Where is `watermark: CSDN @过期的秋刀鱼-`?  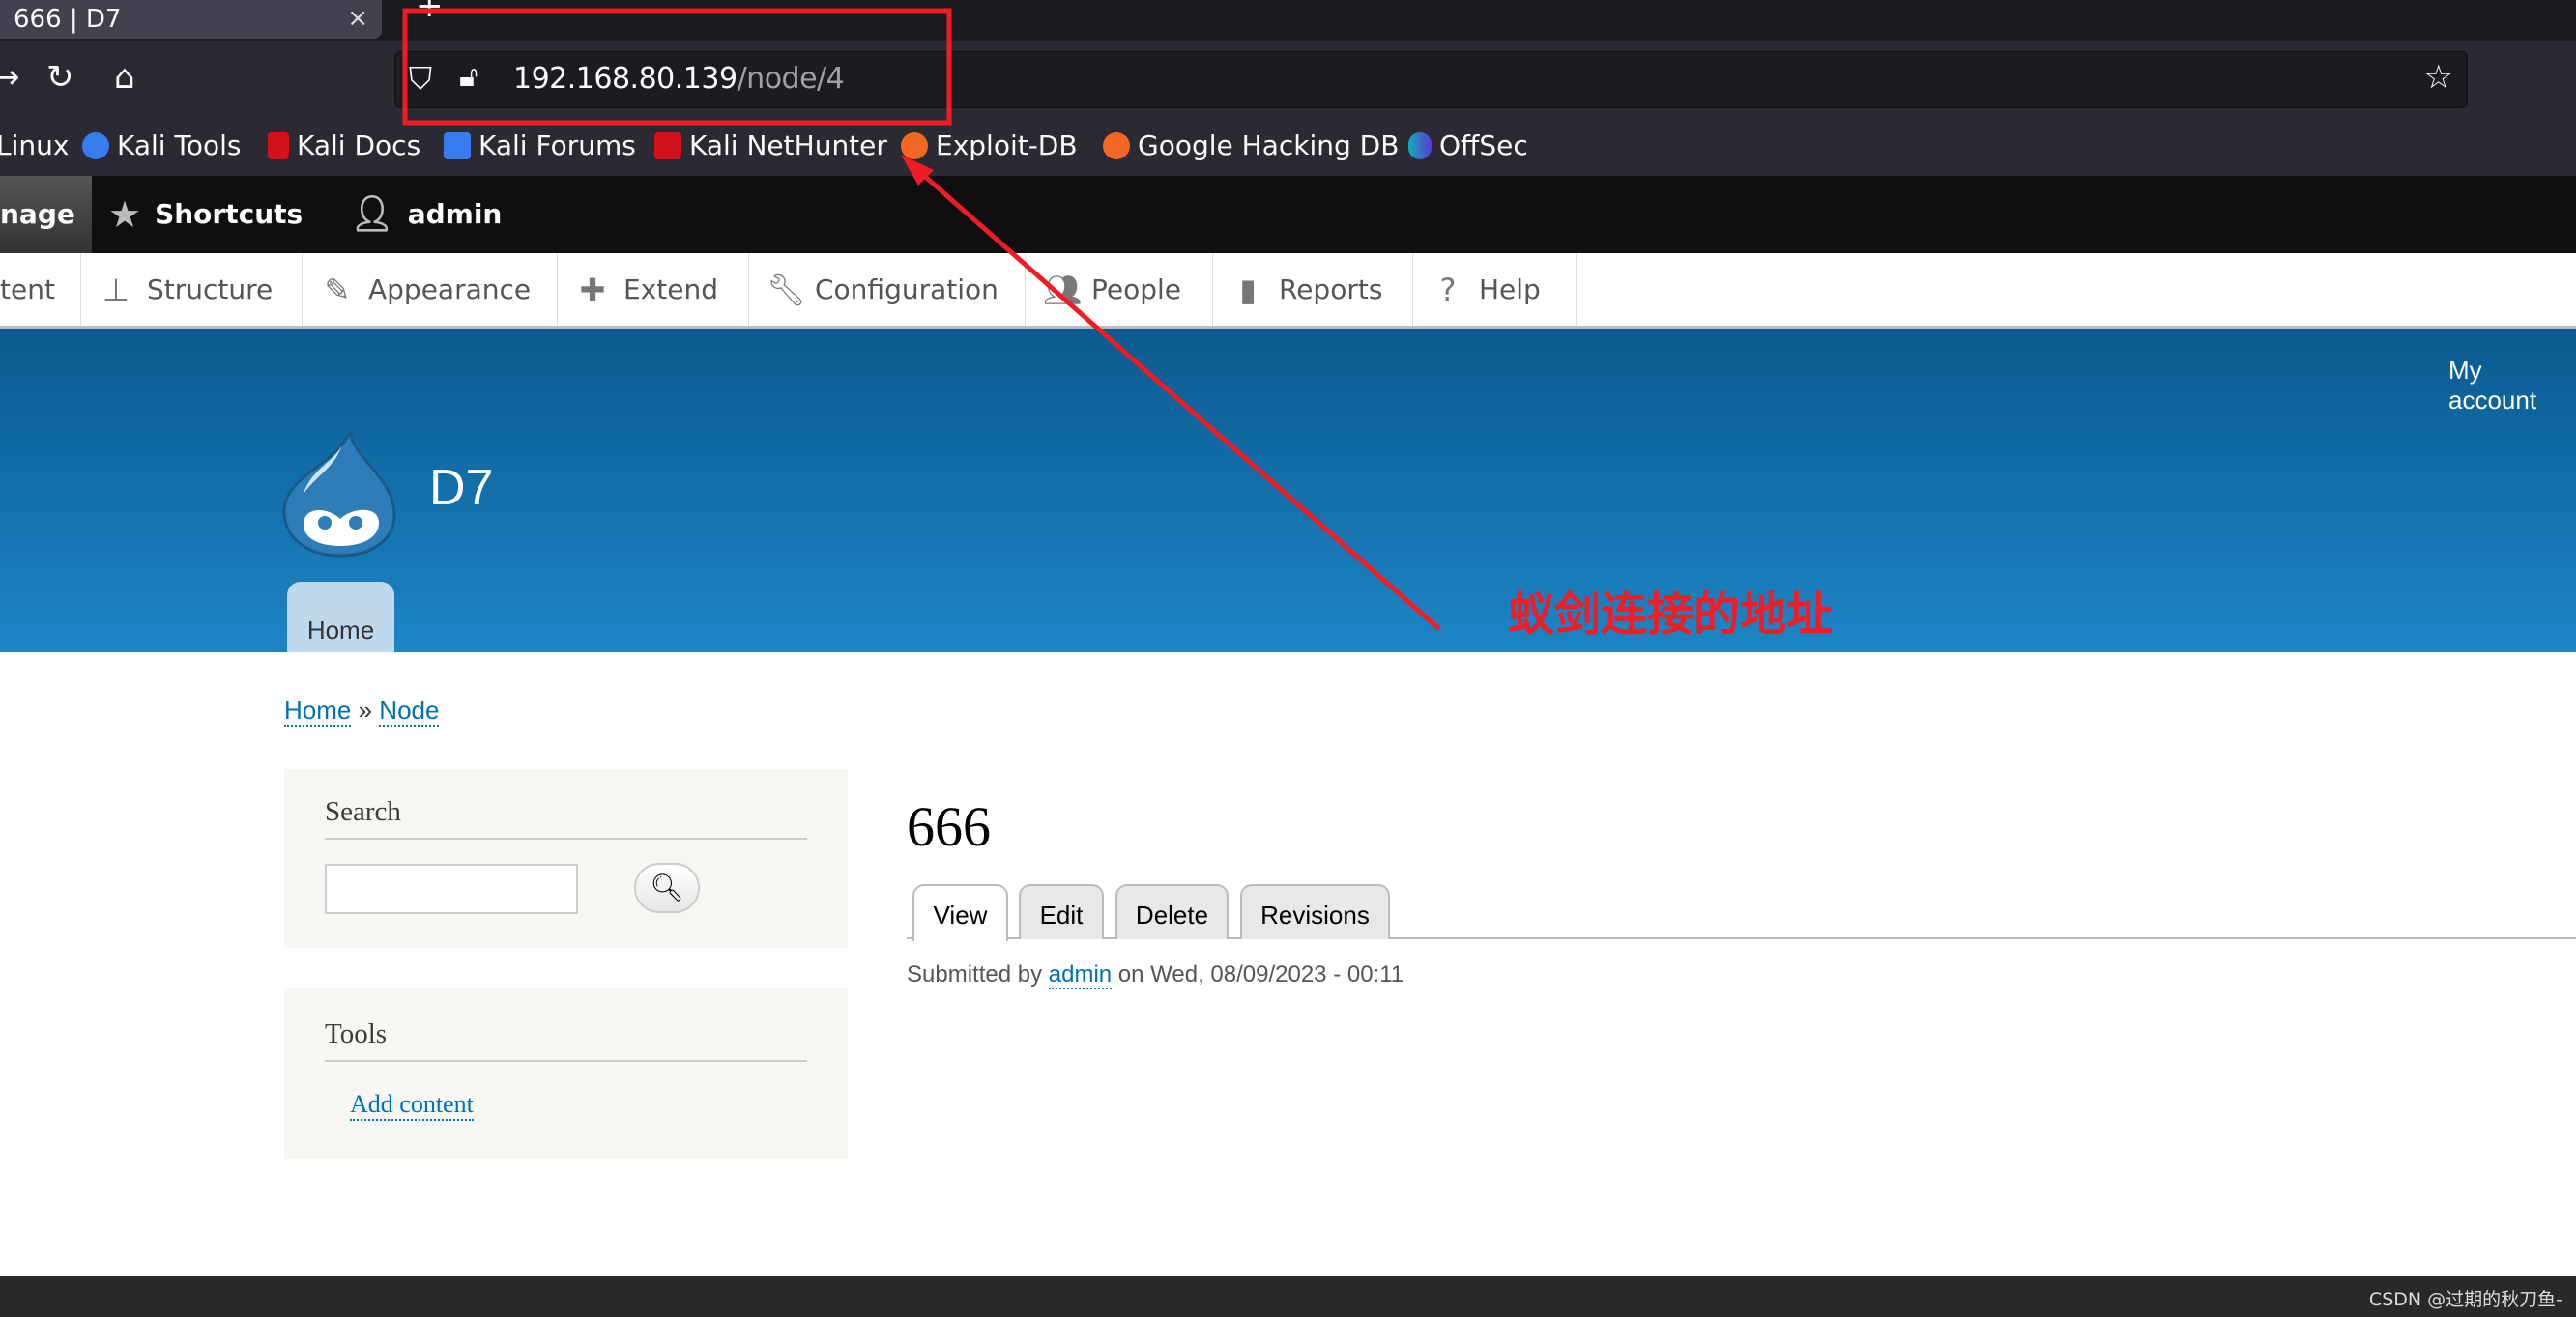 watermark: CSDN @过期的秋刀鱼- is located at coordinates (2465, 1299).